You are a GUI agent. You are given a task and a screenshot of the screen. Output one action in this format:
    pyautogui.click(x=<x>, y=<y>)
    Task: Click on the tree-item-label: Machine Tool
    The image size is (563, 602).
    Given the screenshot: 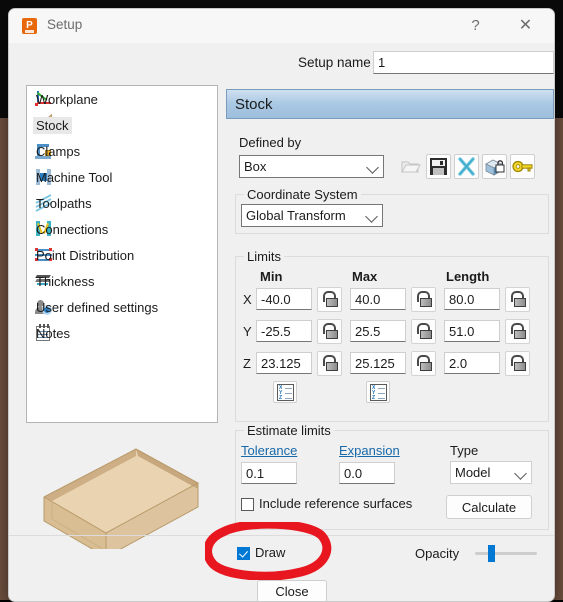 What is the action you would take?
    pyautogui.click(x=74, y=177)
    